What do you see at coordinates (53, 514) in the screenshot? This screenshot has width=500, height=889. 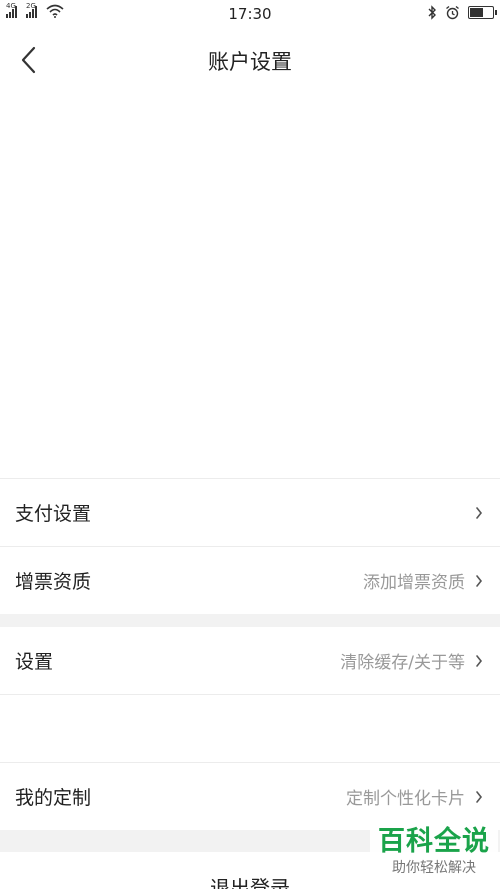 I see `payment-settings-label: 支付设置` at bounding box center [53, 514].